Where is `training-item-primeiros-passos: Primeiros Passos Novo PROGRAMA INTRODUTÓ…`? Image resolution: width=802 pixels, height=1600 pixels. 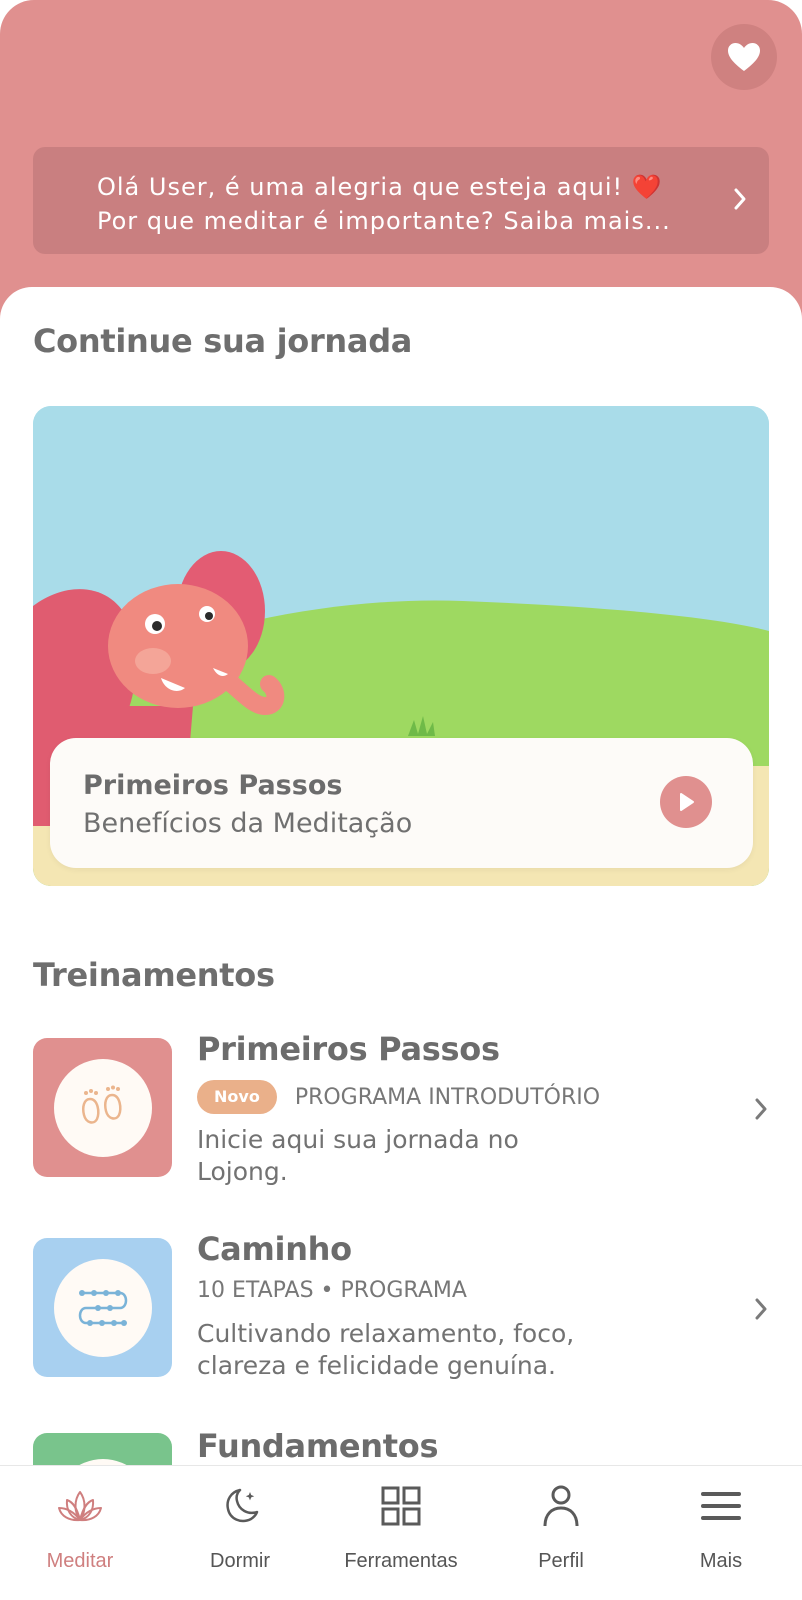
training-item-primeiros-passos: Primeiros Passos Novo PROGRAMA INTRODUTÓ… is located at coordinates (401, 1124).